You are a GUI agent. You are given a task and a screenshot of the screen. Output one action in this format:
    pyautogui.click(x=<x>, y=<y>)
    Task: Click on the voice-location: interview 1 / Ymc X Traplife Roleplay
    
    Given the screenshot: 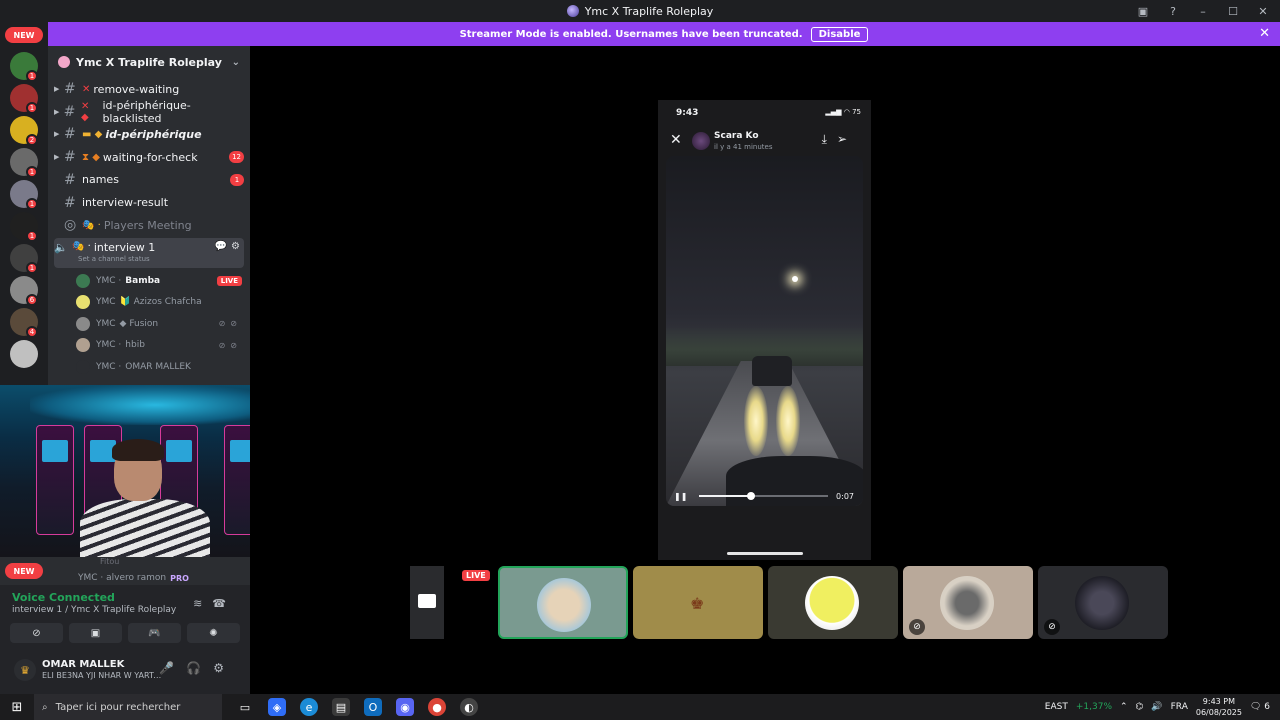 What is the action you would take?
    pyautogui.click(x=94, y=610)
    